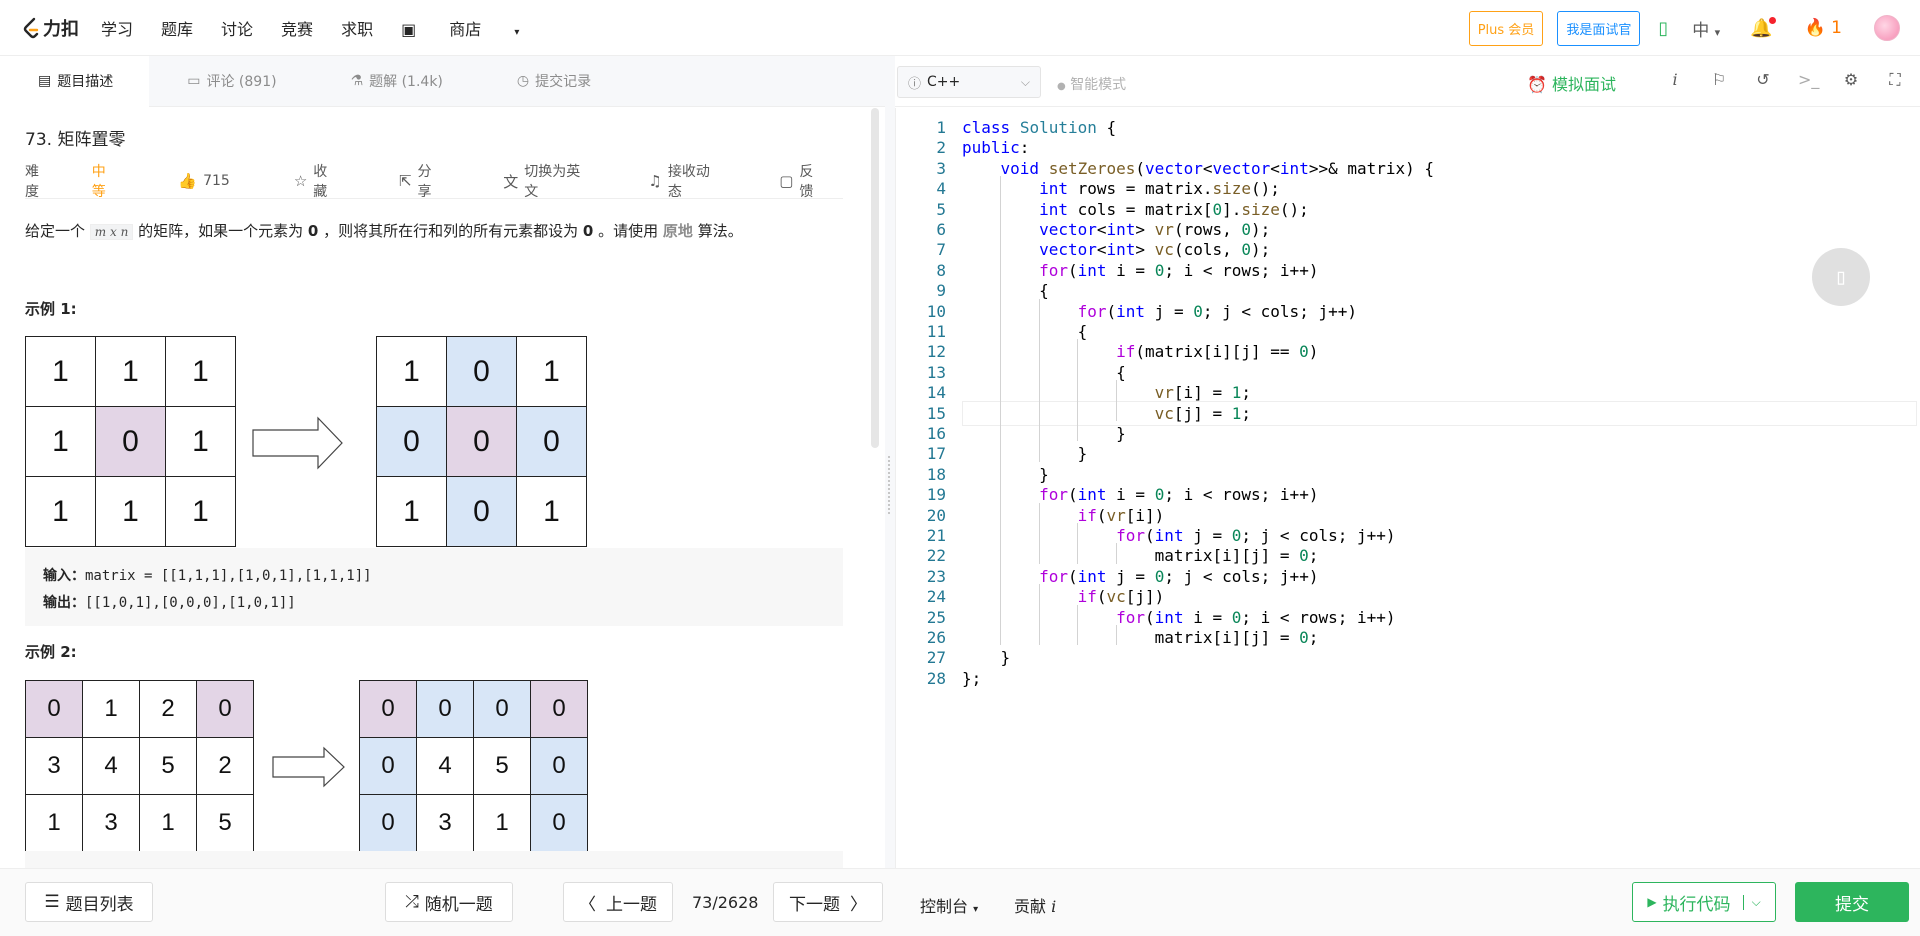  I want to click on nav-discuss: 讨论, so click(237, 28).